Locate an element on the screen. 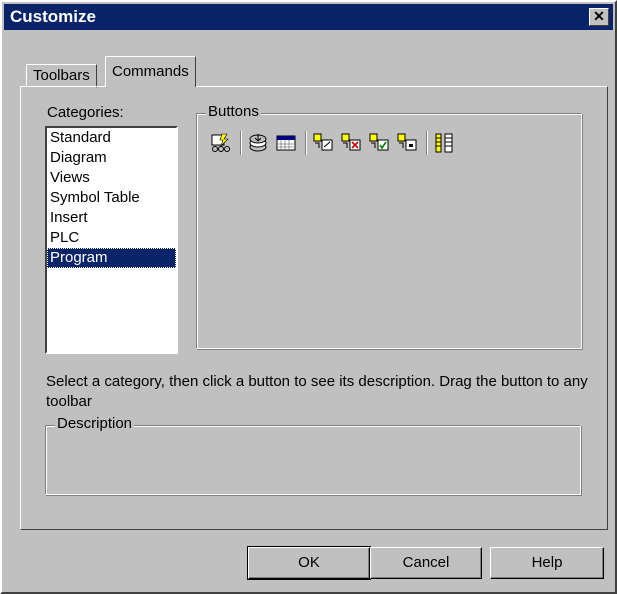 The height and width of the screenshot is (594, 617). ok-button: OK is located at coordinates (309, 563).